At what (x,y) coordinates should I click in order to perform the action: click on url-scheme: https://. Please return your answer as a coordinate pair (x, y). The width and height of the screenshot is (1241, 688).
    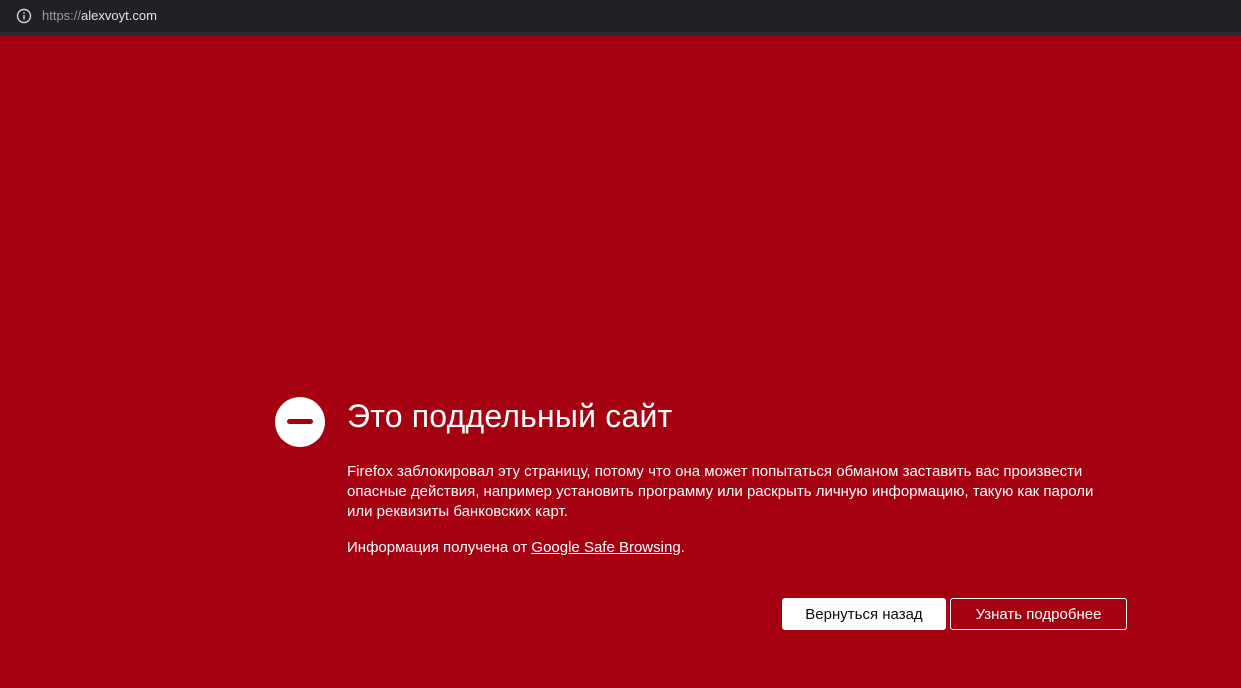
    Looking at the image, I should click on (62, 15).